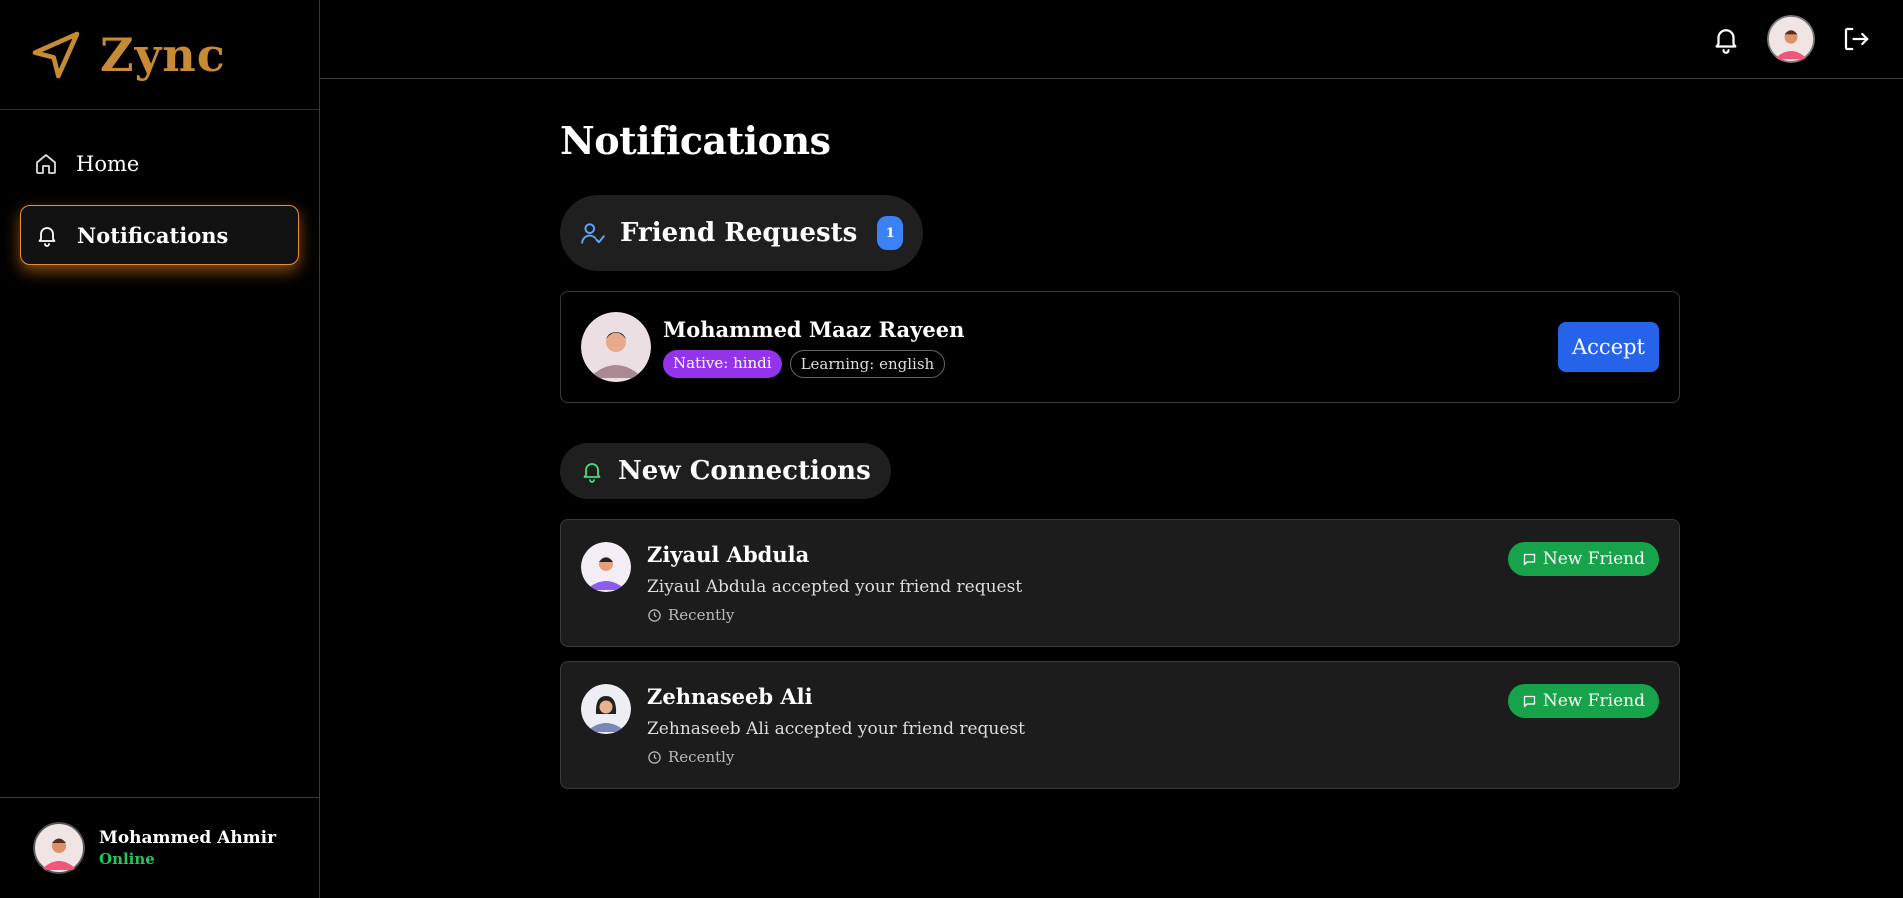  I want to click on sidebar-nav: Home Notifications, so click(159, 205).